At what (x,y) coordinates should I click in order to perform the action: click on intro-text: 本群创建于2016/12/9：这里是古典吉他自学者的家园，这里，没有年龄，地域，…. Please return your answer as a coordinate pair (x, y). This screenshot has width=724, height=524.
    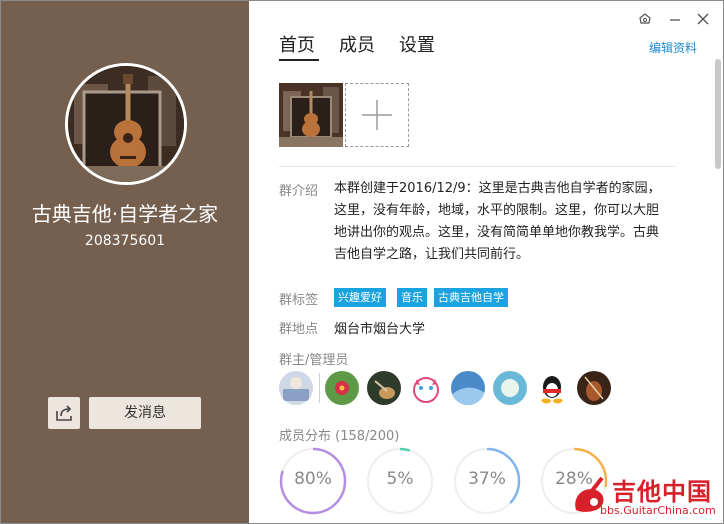
    Looking at the image, I should click on (497, 221).